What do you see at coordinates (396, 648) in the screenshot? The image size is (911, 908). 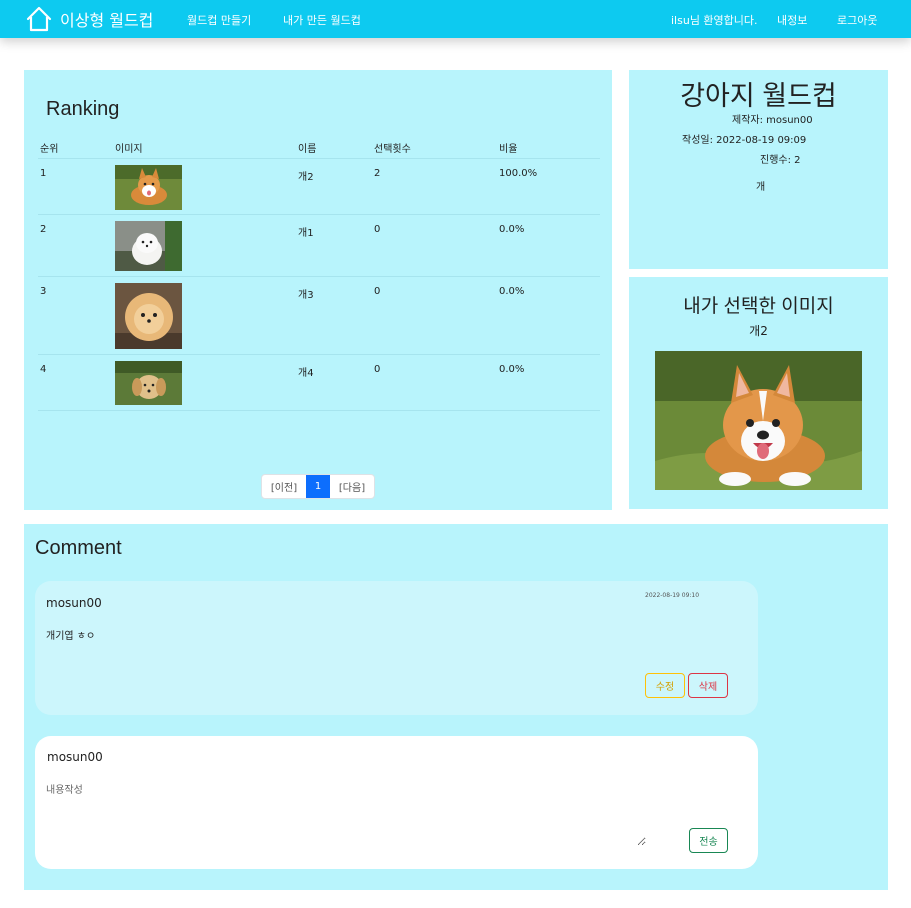 I see `comment-card: mosun00 2022-08-19 09:10 개기엽 ㅎㅇ 수정 삭제` at bounding box center [396, 648].